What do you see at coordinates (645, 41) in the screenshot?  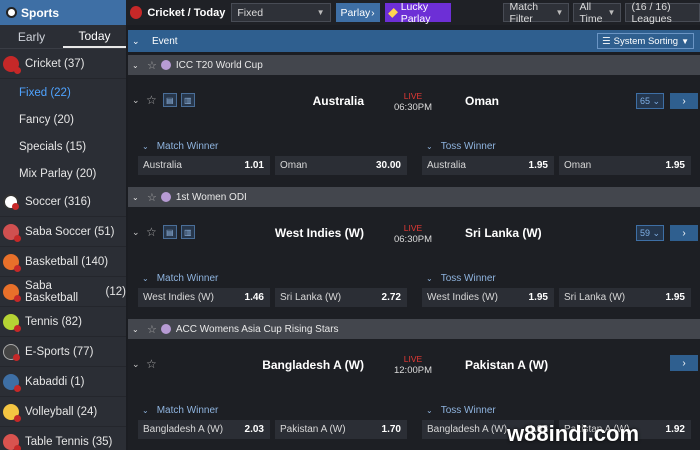 I see `sort-select: ☰ System Sorting ▼` at bounding box center [645, 41].